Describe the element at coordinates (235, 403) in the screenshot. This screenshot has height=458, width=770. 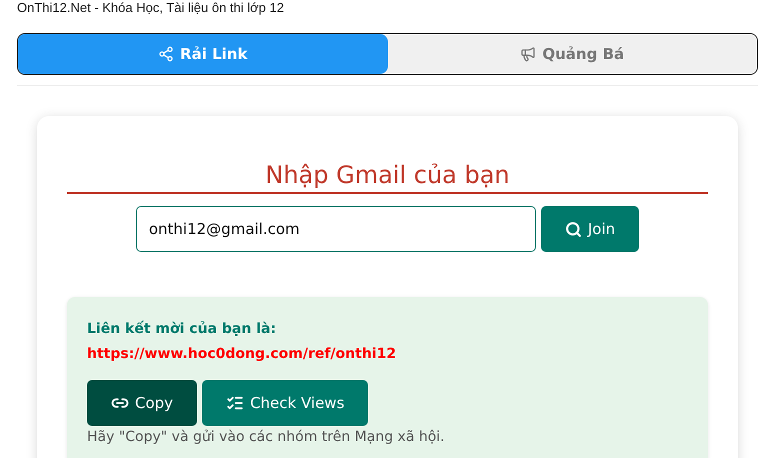
I see `checklist-icon` at that location.